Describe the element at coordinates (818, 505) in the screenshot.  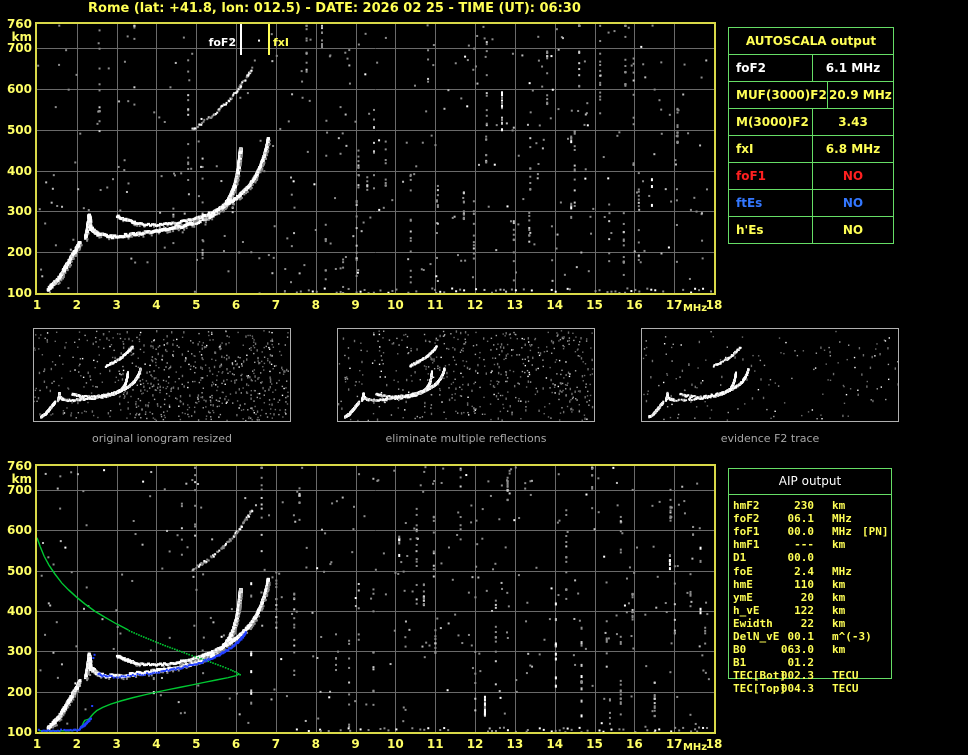
I see `aip-row-hmF2: hmF2 230 km` at that location.